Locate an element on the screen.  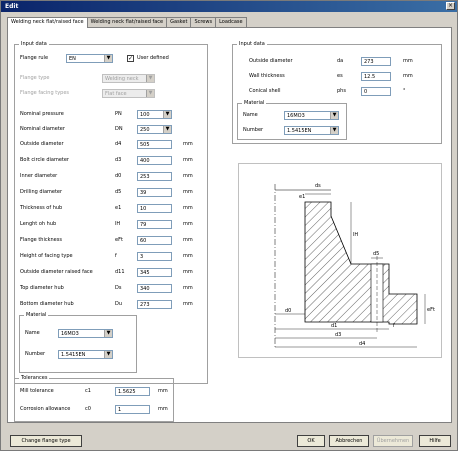
param-symbol: es is located at coordinates (340, 76).